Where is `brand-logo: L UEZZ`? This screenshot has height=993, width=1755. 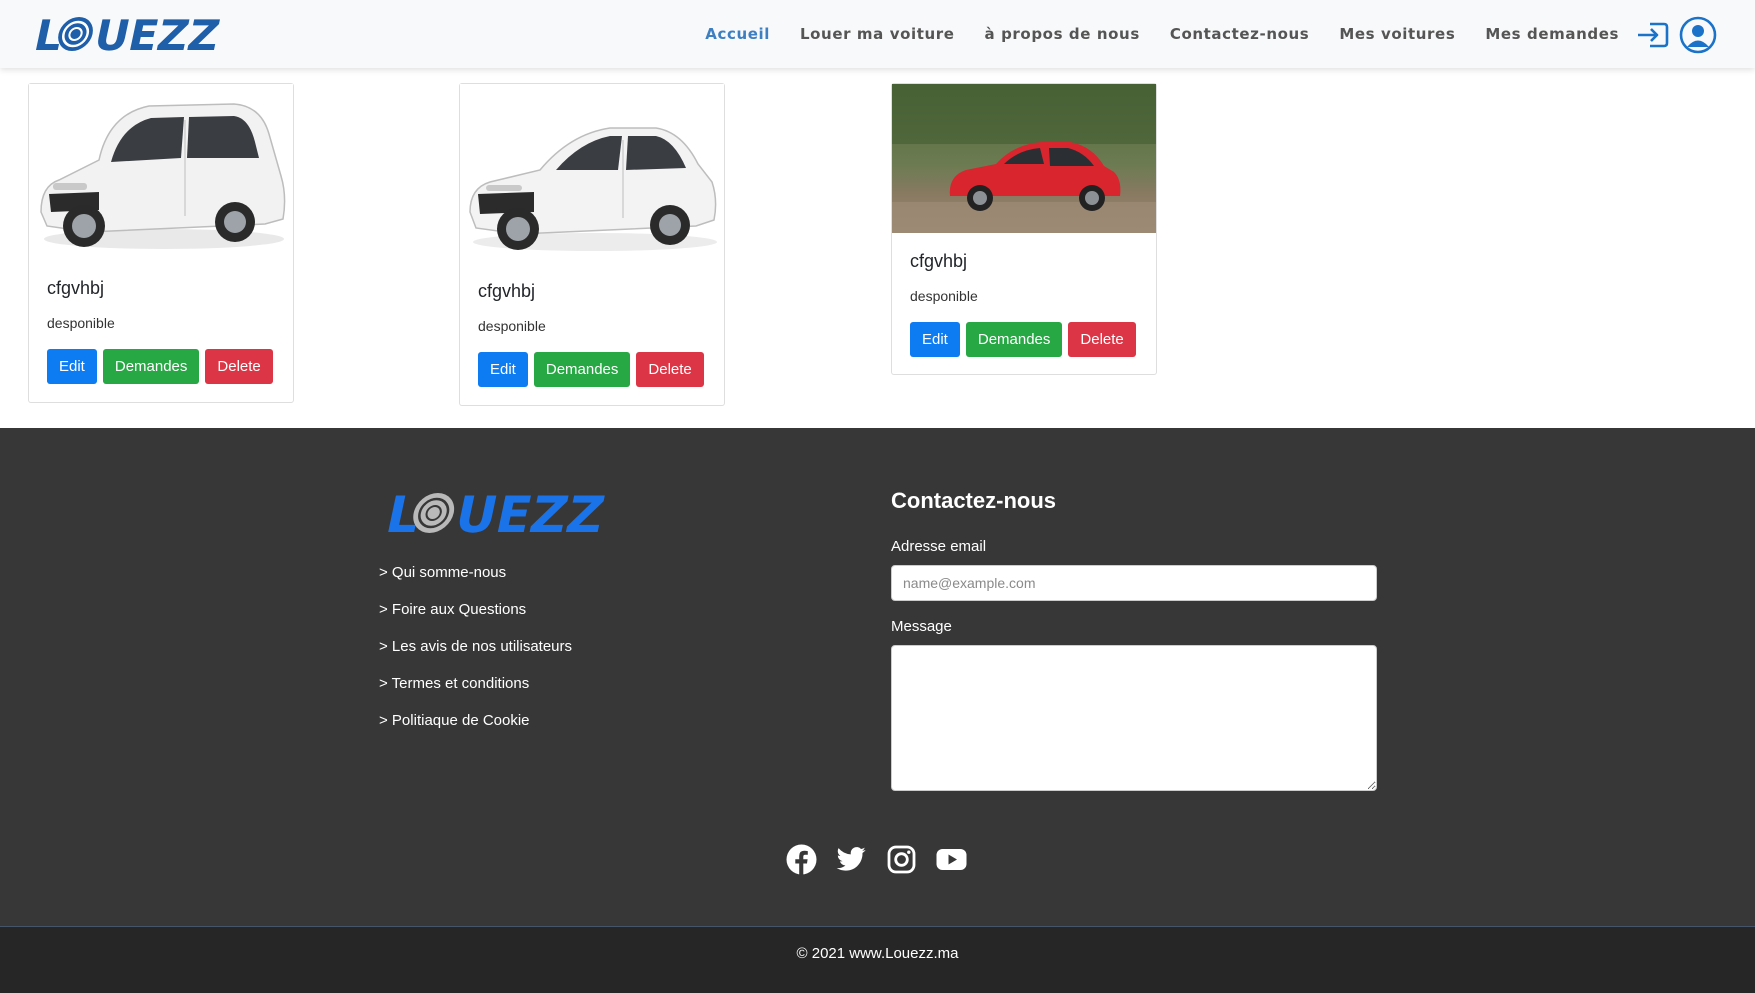 brand-logo: L UEZZ is located at coordinates (126, 34).